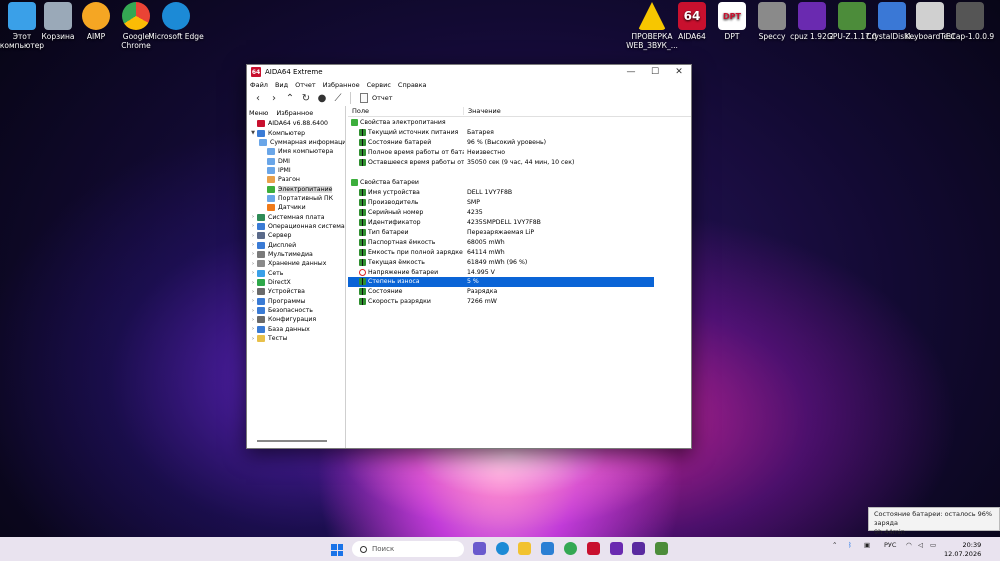 The image size is (1000, 561). Describe the element at coordinates (933, 545) in the screenshot. I see `battery-icon: ▭` at that location.